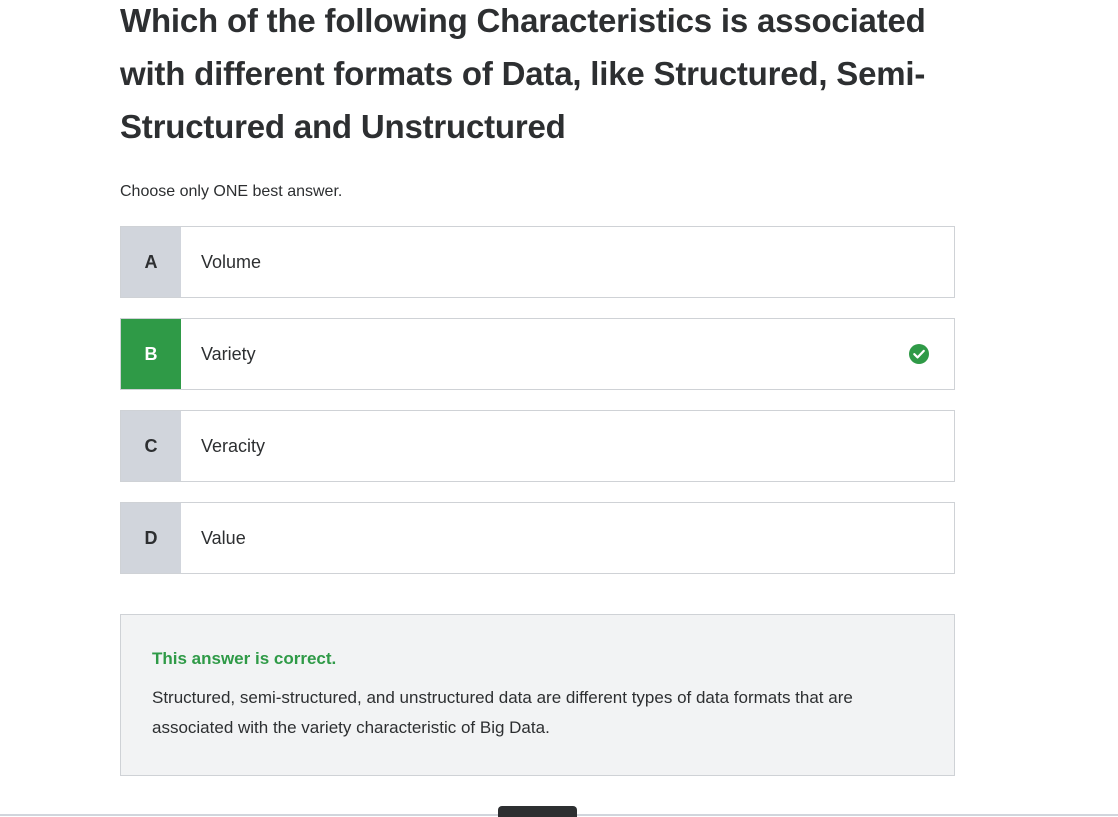  What do you see at coordinates (244, 658) in the screenshot?
I see `feedback-title: This answer is correct.` at bounding box center [244, 658].